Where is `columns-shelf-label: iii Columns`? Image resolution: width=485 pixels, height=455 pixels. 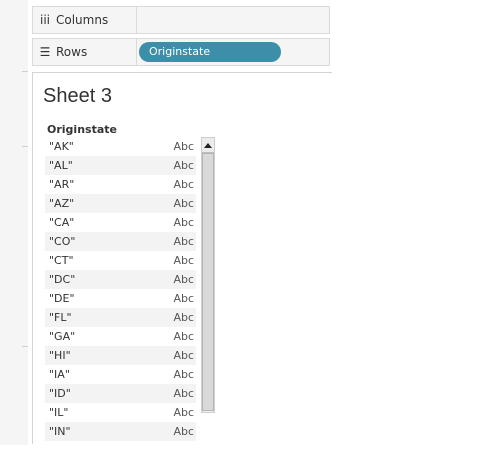 columns-shelf-label: iii Columns is located at coordinates (85, 20).